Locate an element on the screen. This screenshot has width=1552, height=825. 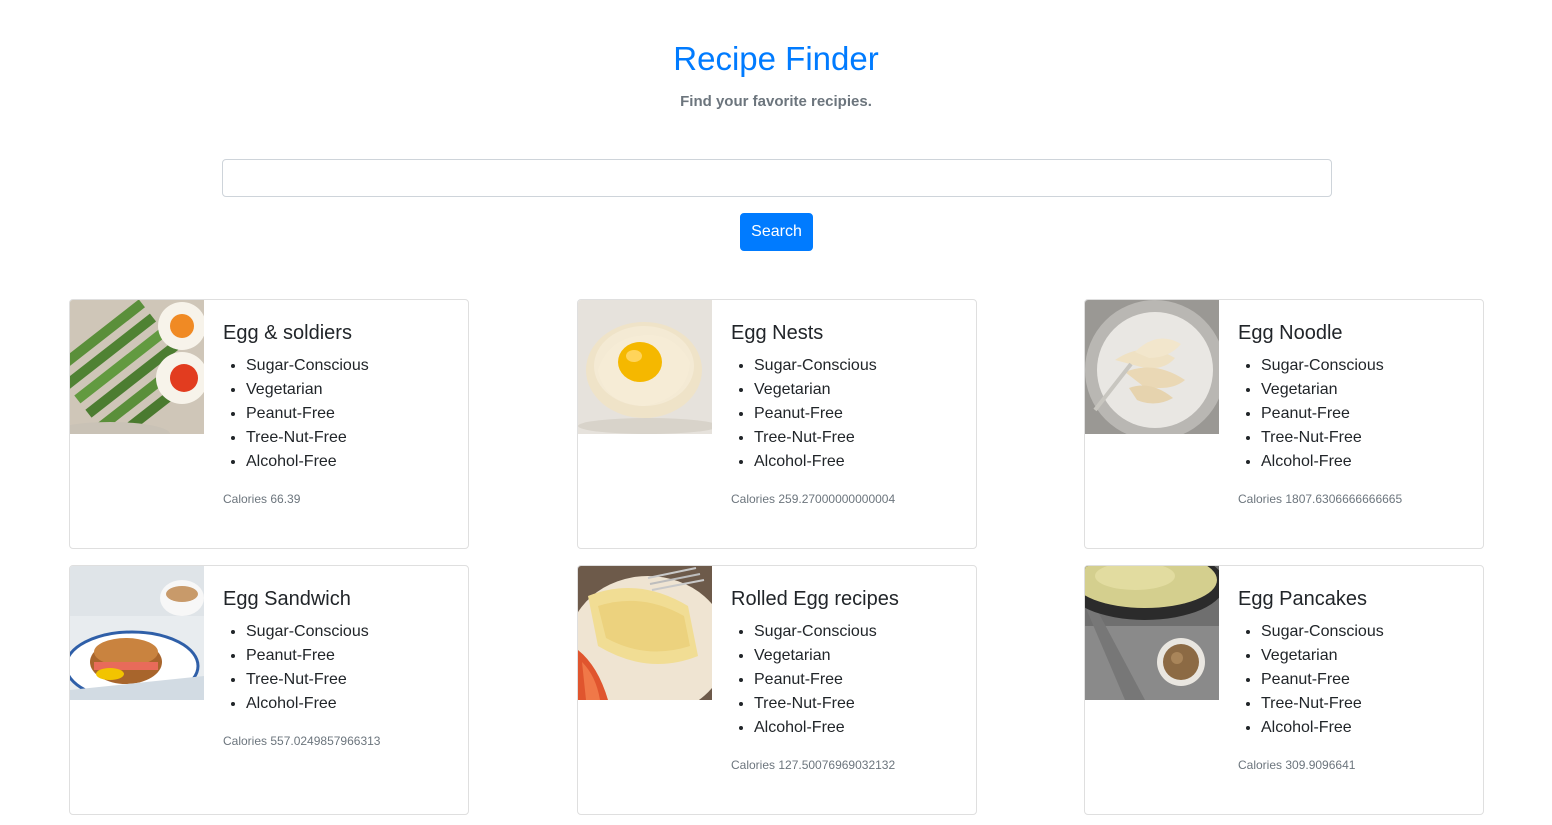
recipe-title: Egg Nests is located at coordinates (777, 333).